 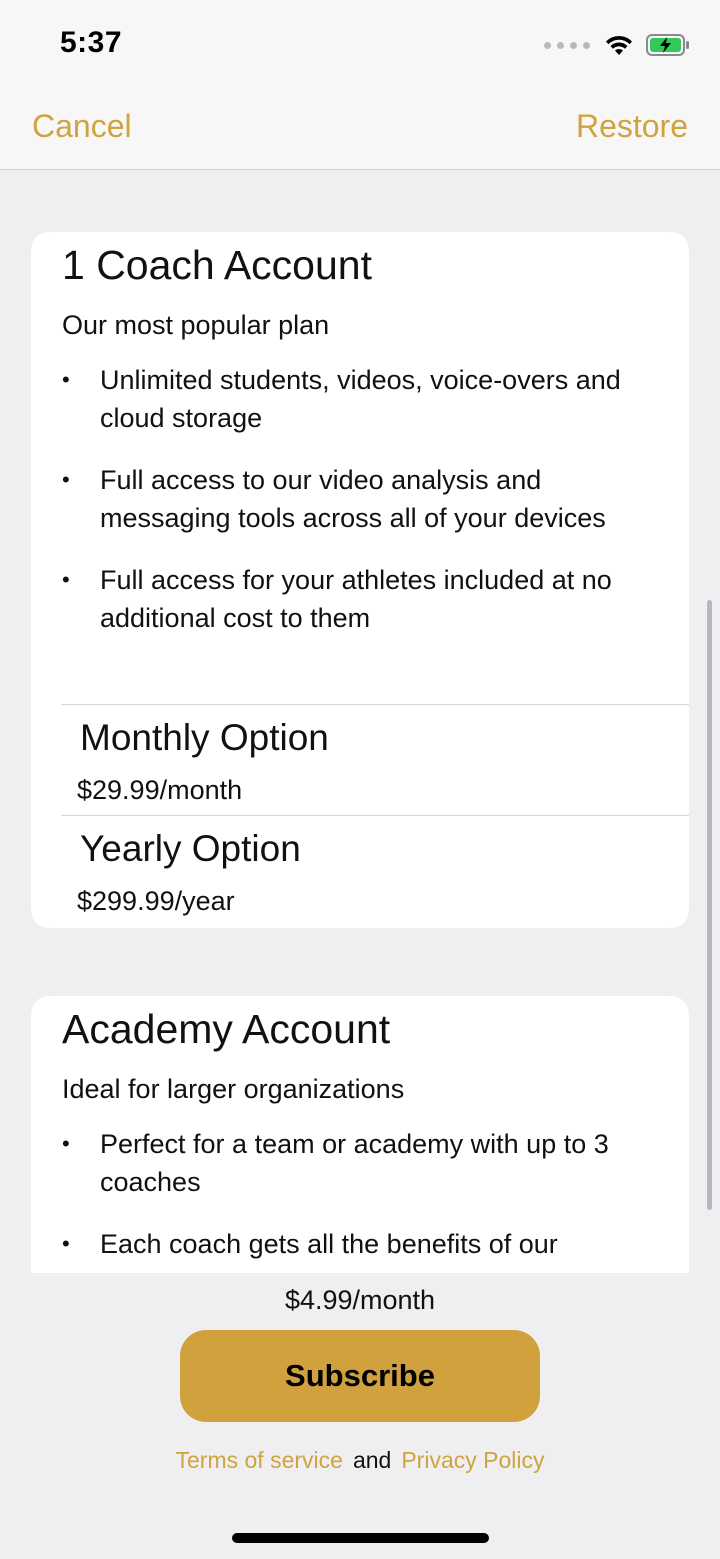 I want to click on subscribe-button: Subscribe, so click(x=360, y=1376).